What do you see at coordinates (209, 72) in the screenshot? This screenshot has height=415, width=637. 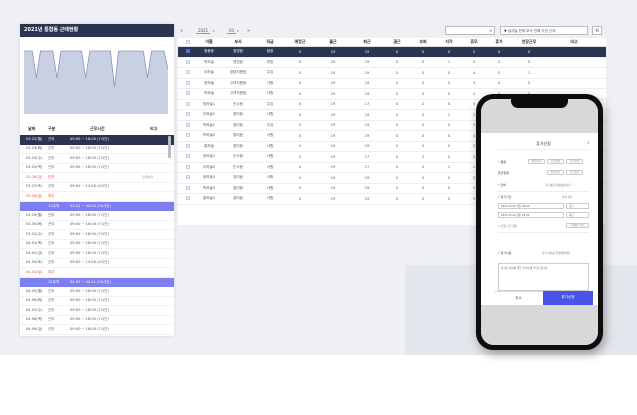 I see `table-cell: 이하솔` at bounding box center [209, 72].